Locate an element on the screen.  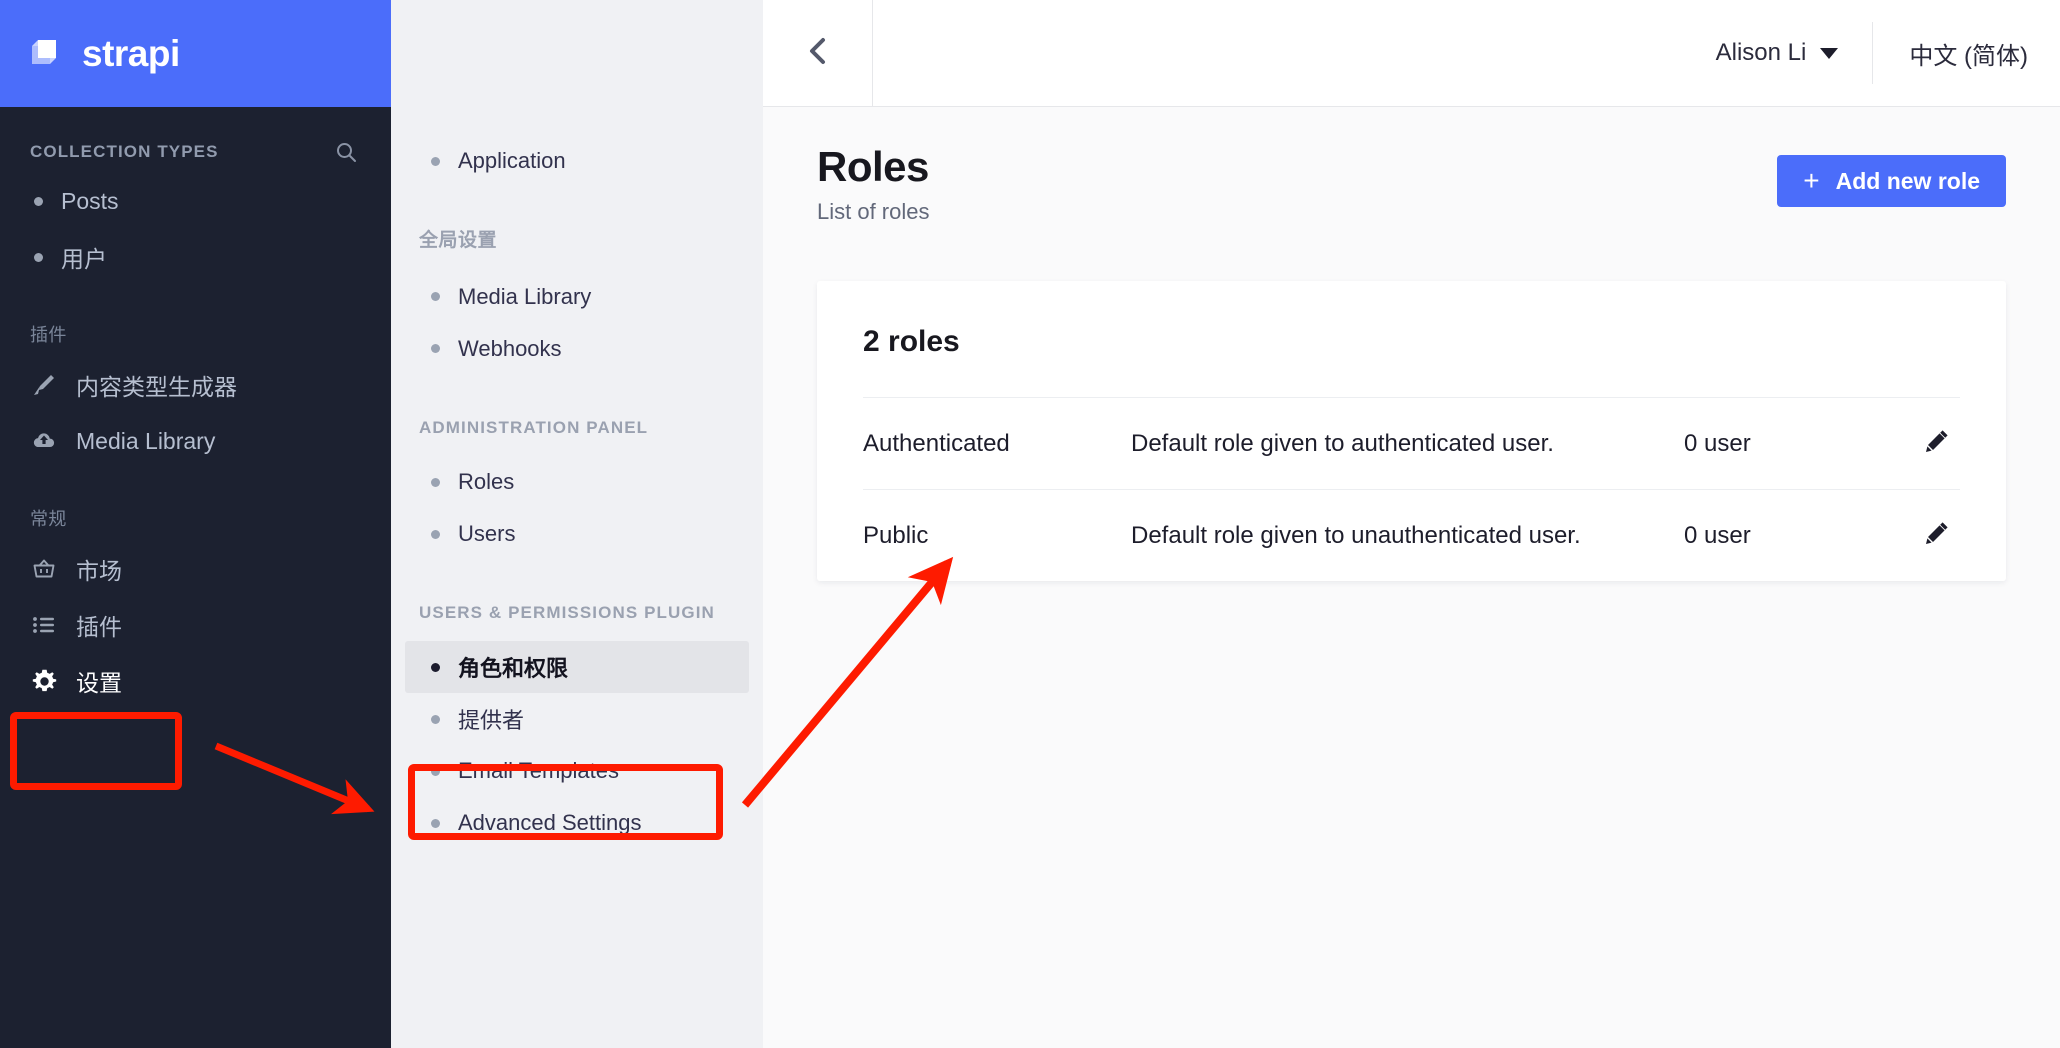
sidebar-item-label: Media Library is located at coordinates (146, 440).